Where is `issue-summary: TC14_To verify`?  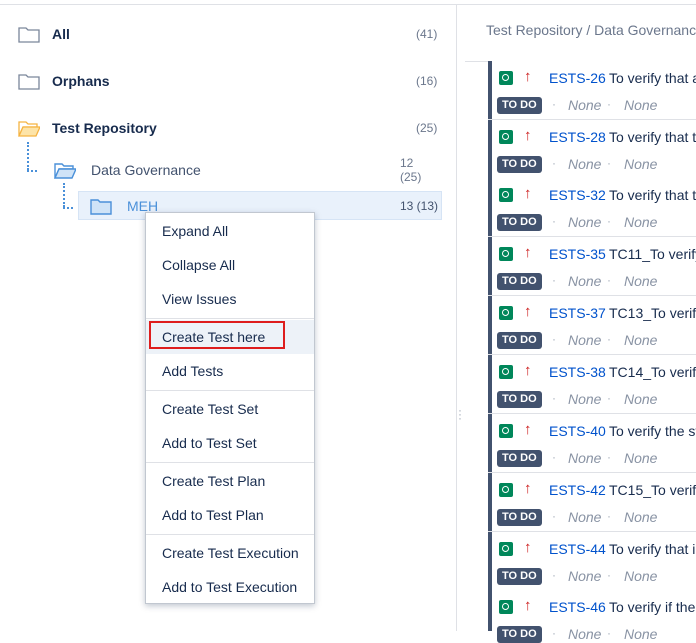
issue-summary: TC14_To verify is located at coordinates (652, 372).